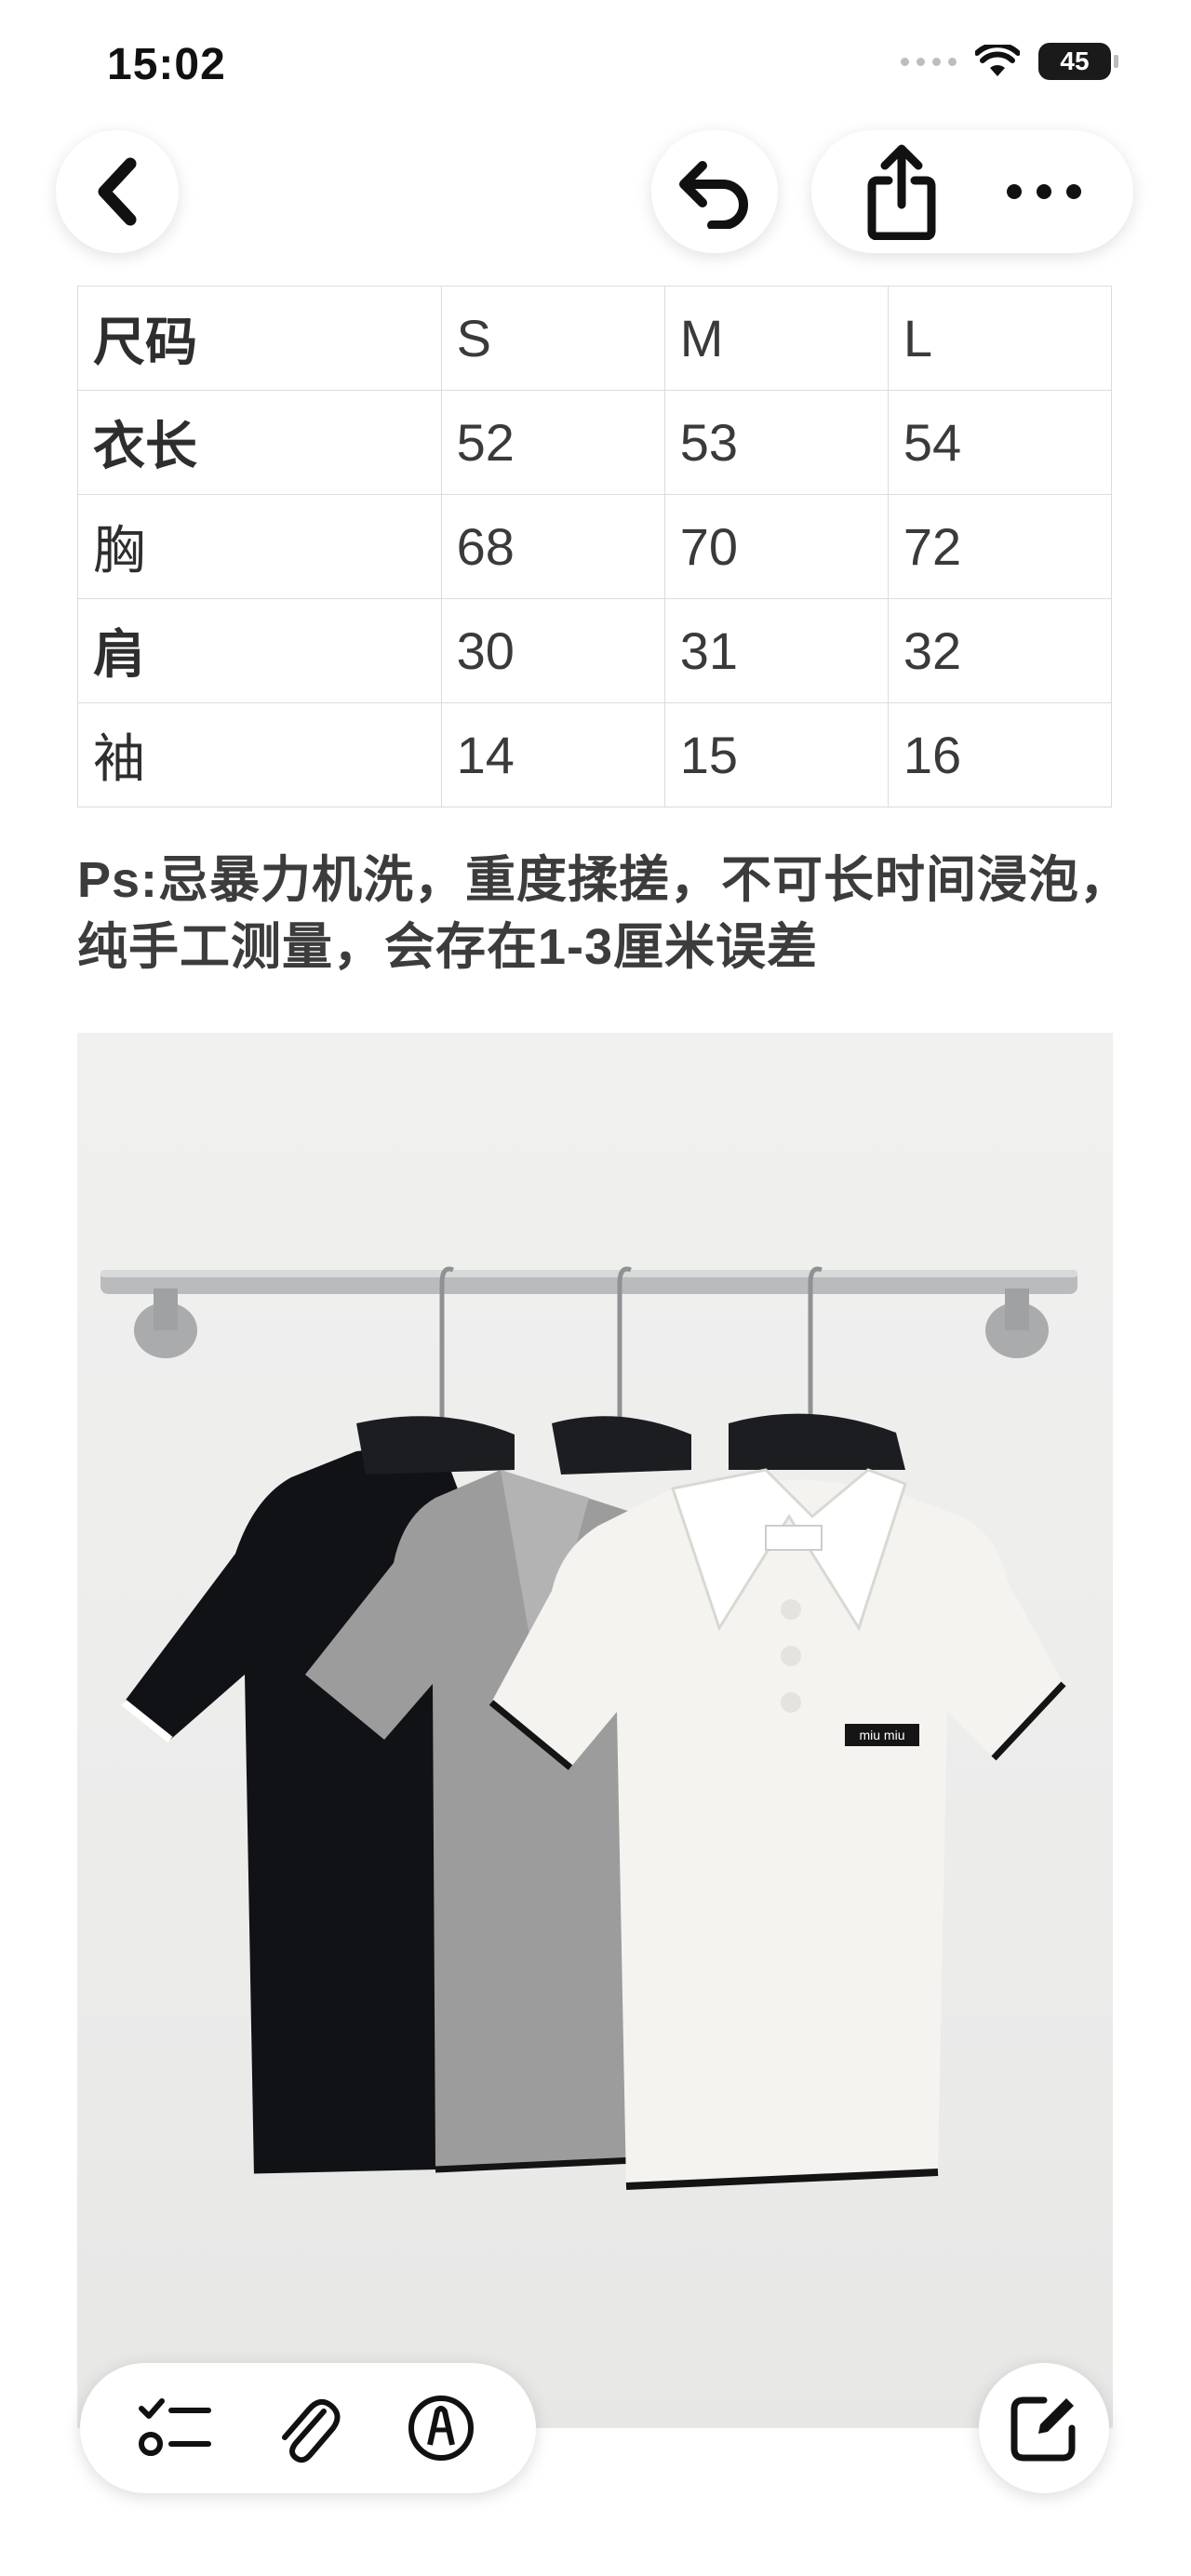  What do you see at coordinates (166, 64) in the screenshot?
I see `status-time: 15:02` at bounding box center [166, 64].